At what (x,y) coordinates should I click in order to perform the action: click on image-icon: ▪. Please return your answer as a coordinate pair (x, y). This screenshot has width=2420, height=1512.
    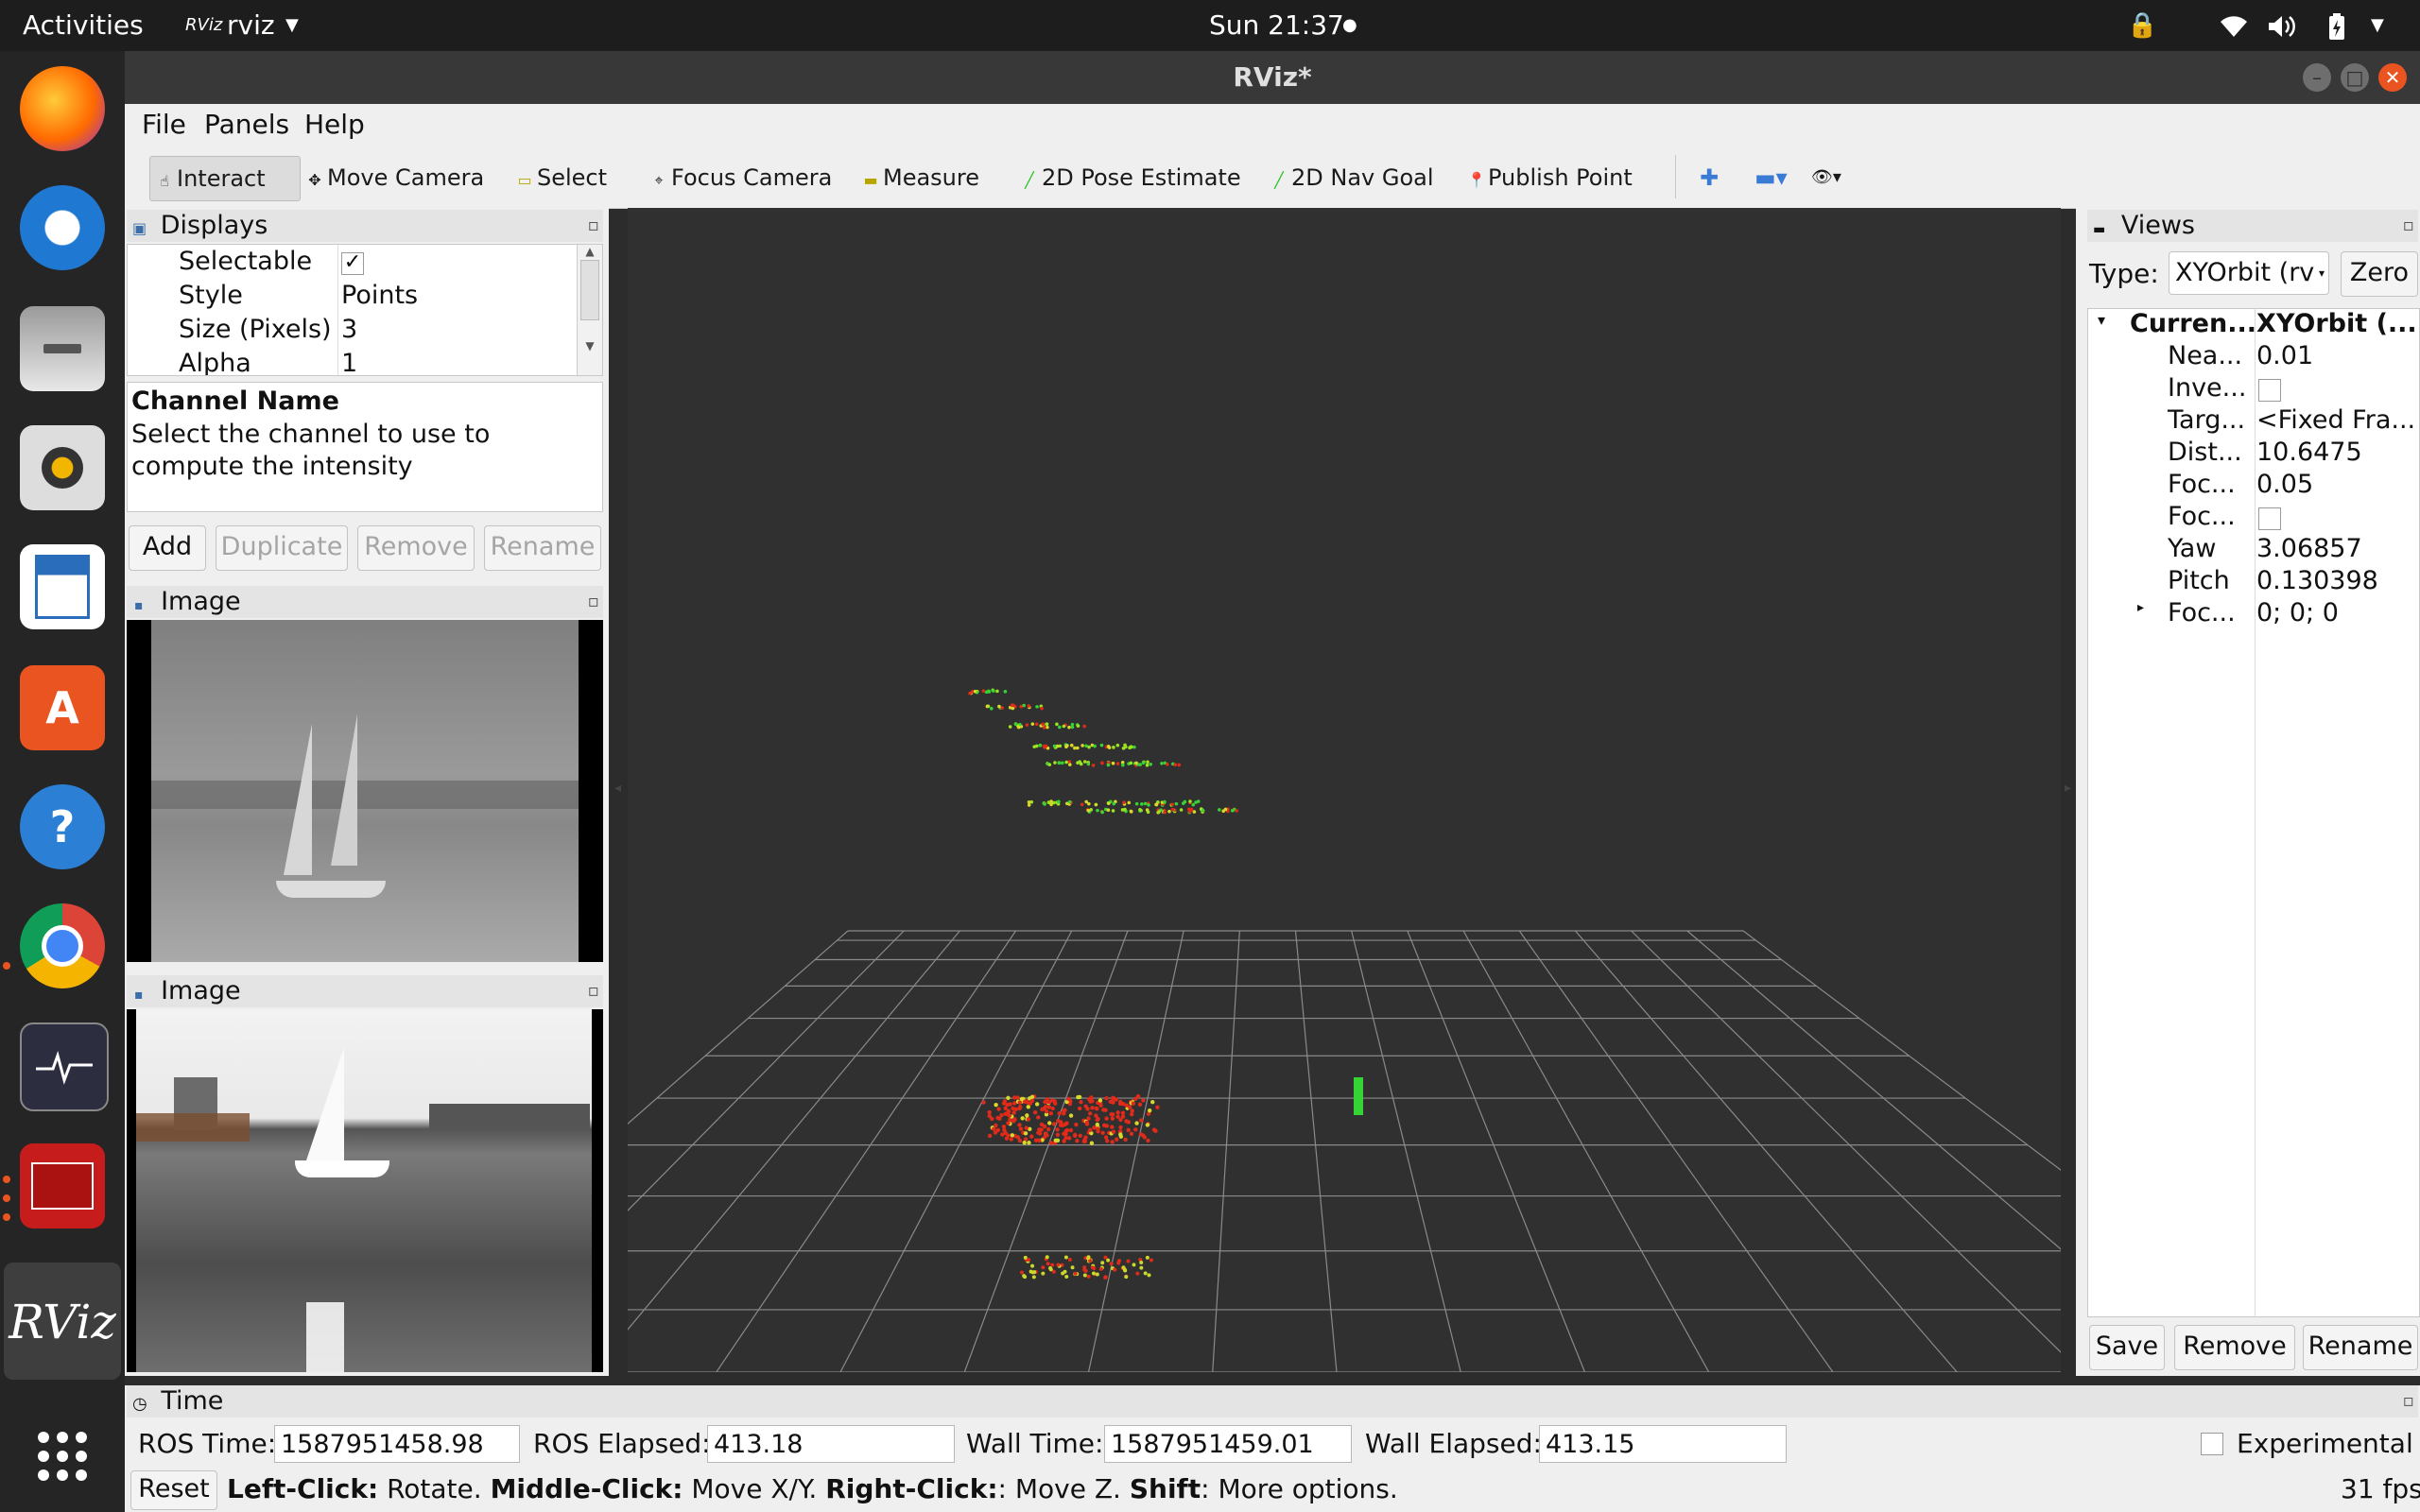
    Looking at the image, I should click on (139, 995).